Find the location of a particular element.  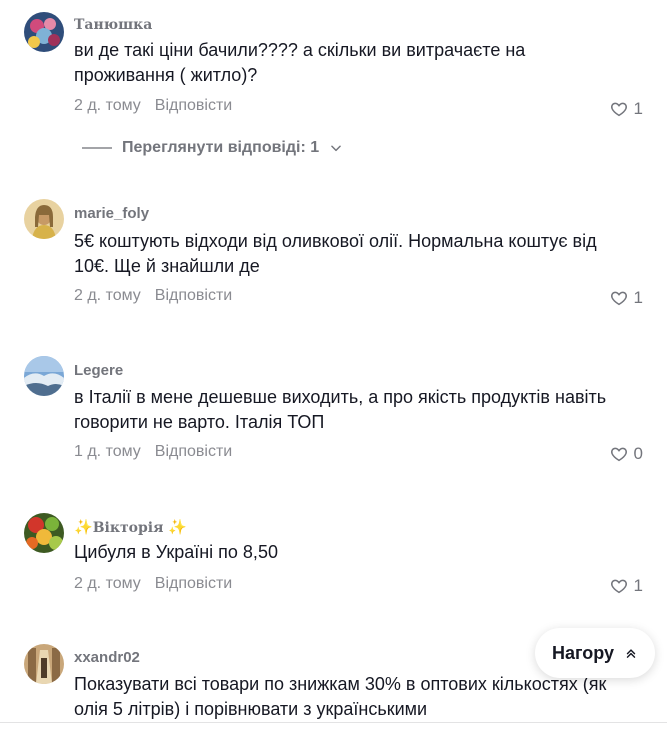

comment-meta: 1 д. тому Відповісти is located at coordinates (153, 452).